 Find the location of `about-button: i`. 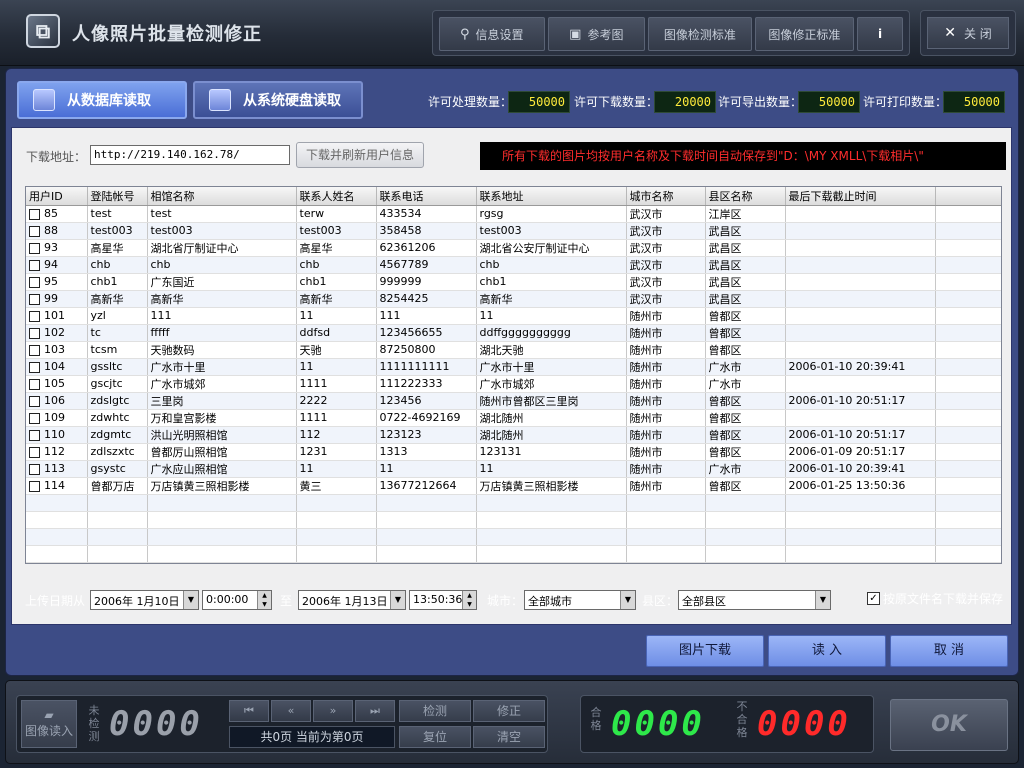

about-button: i is located at coordinates (880, 34).